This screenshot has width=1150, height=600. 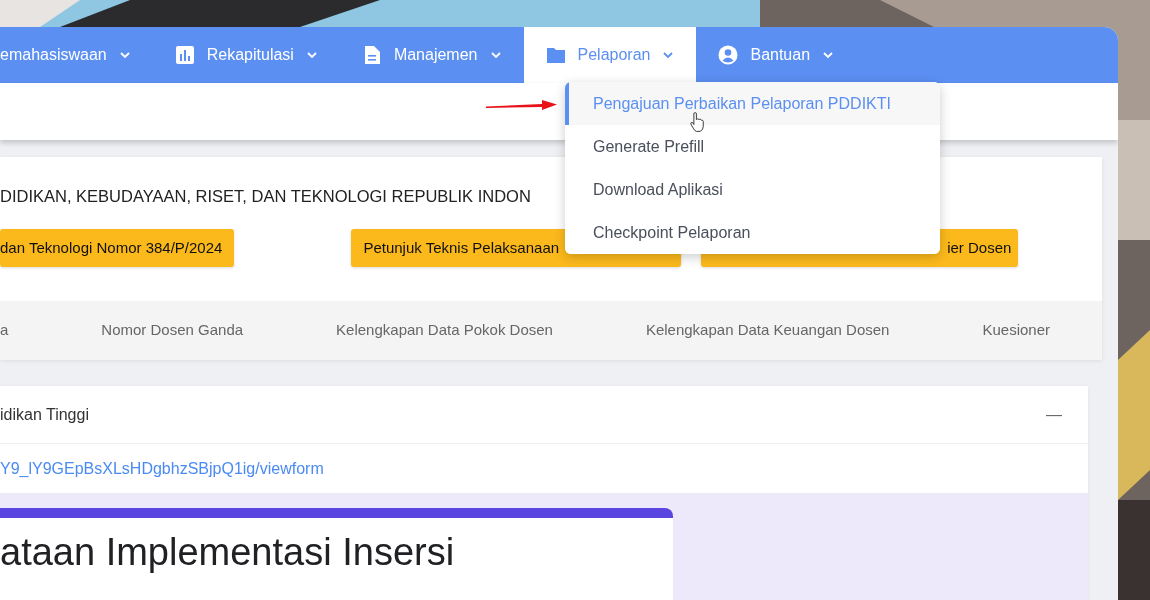 What do you see at coordinates (117, 248) in the screenshot?
I see `document-button: dan Teknologi Nomor 384/P/2024` at bounding box center [117, 248].